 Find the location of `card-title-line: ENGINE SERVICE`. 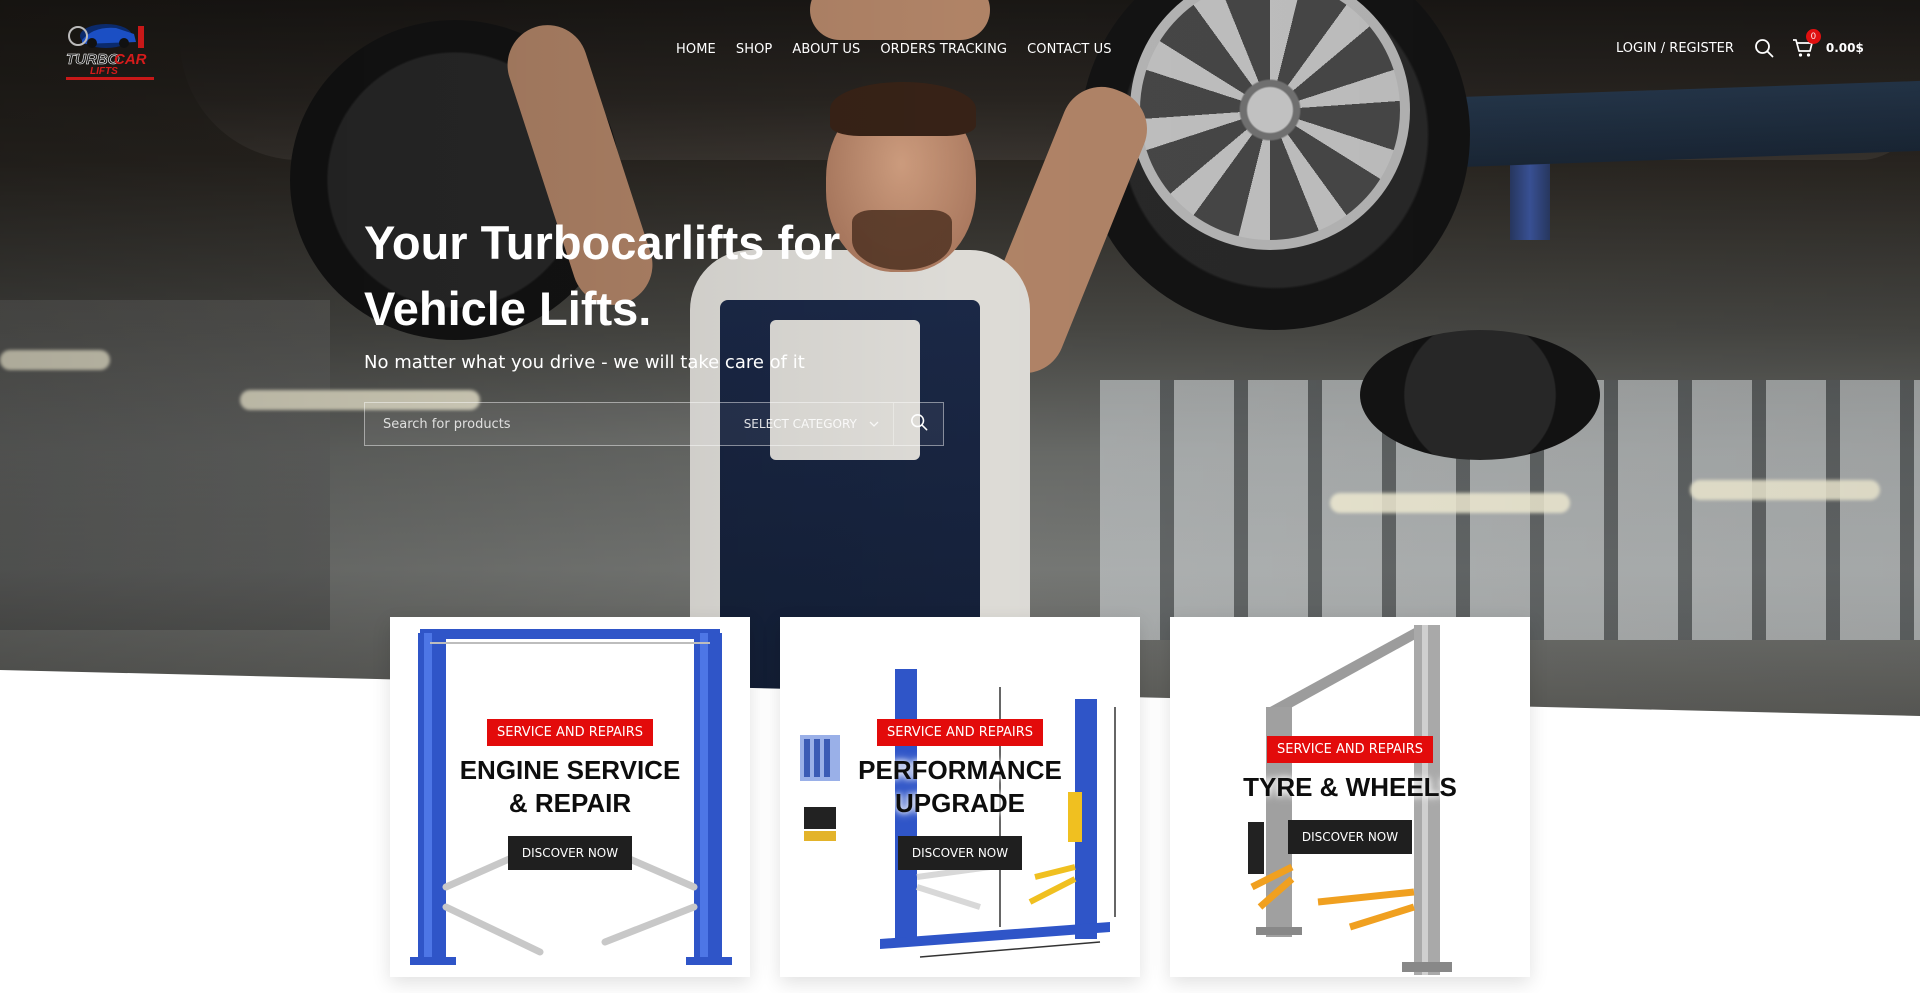

card-title-line: ENGINE SERVICE is located at coordinates (570, 770).